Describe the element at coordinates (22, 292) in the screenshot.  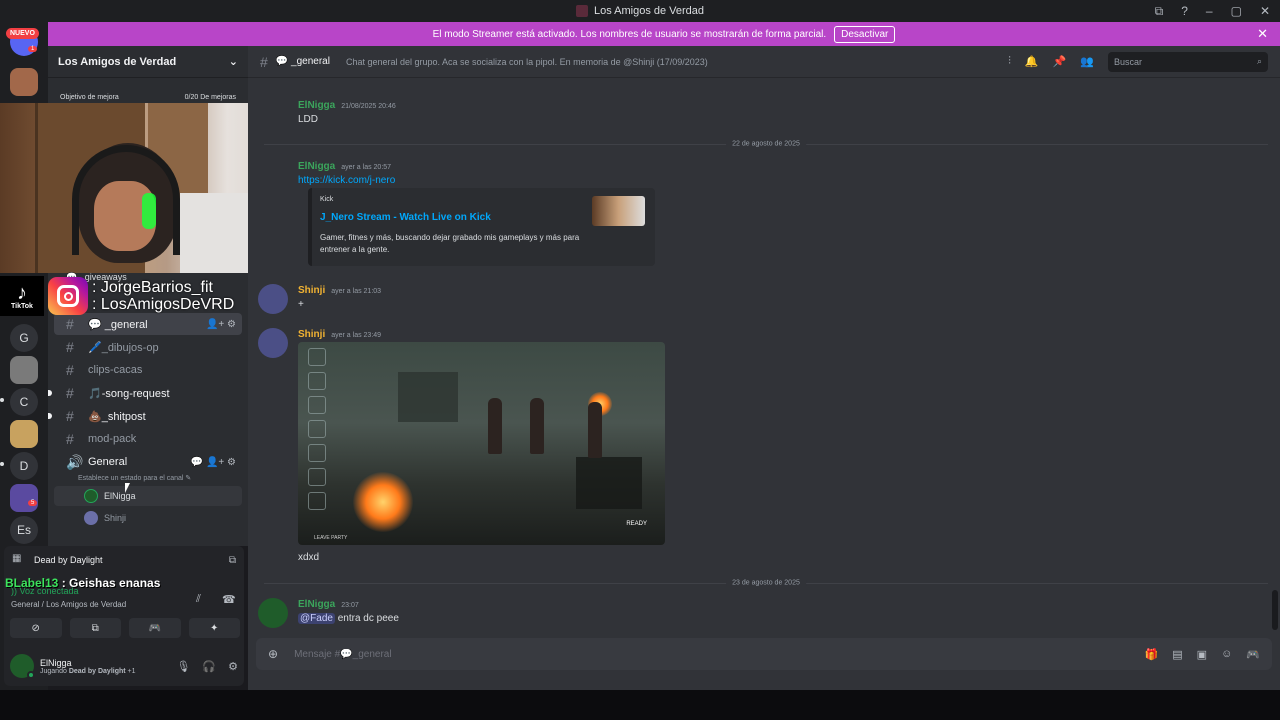
I see `tiktok-icon: ♪` at that location.